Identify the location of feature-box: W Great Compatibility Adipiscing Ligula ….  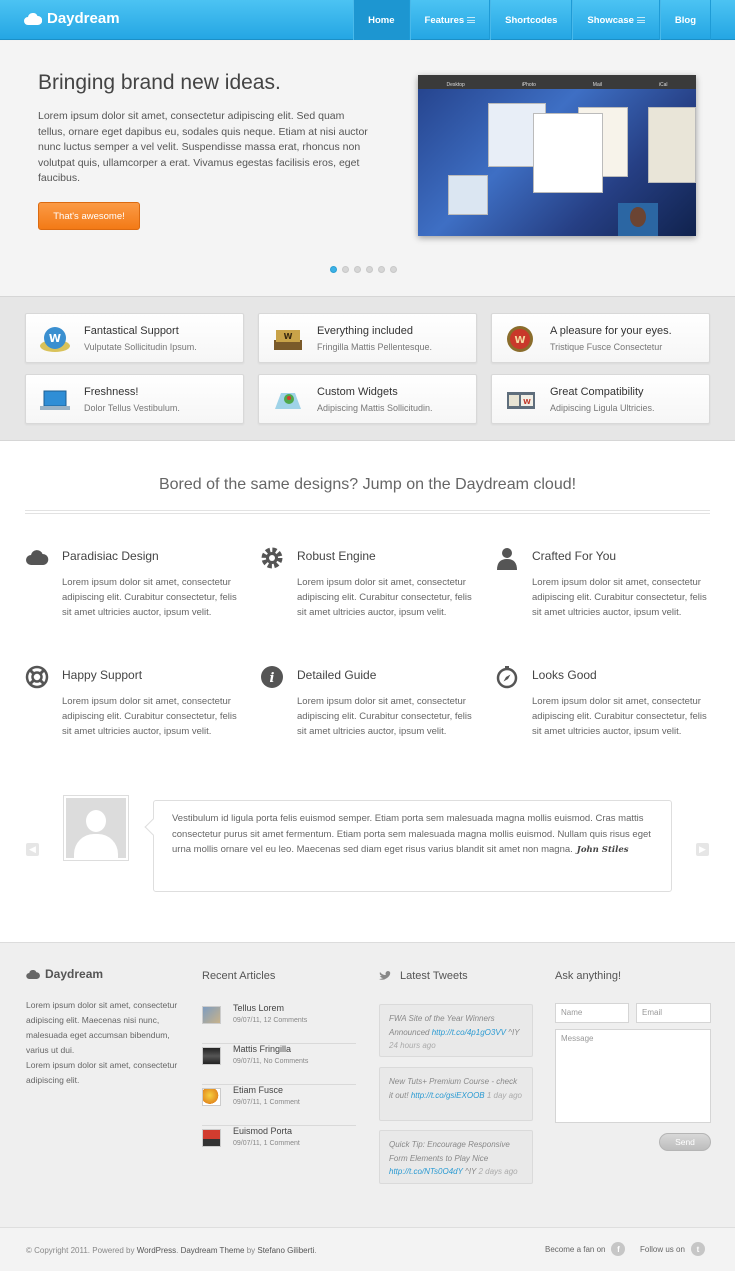
(600, 399).